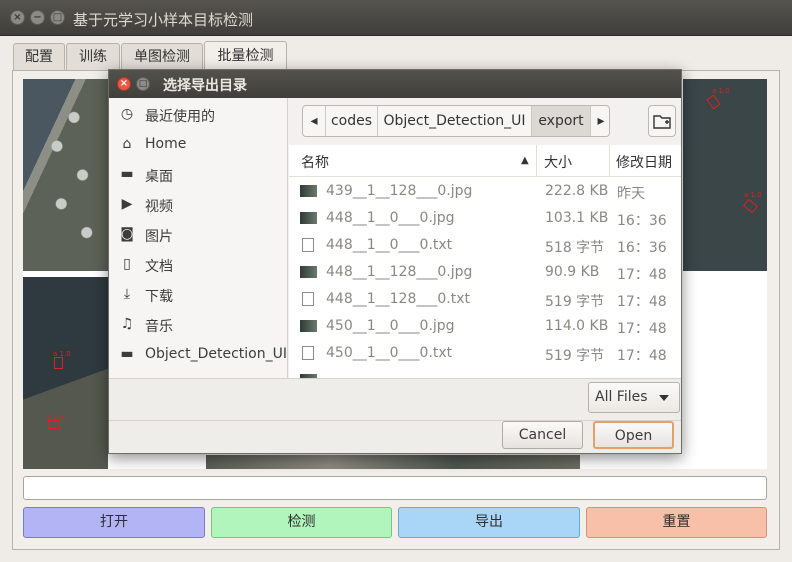 The image size is (792, 562). Describe the element at coordinates (198, 175) in the screenshot. I see `place-desktop: ▬ 桌面` at that location.